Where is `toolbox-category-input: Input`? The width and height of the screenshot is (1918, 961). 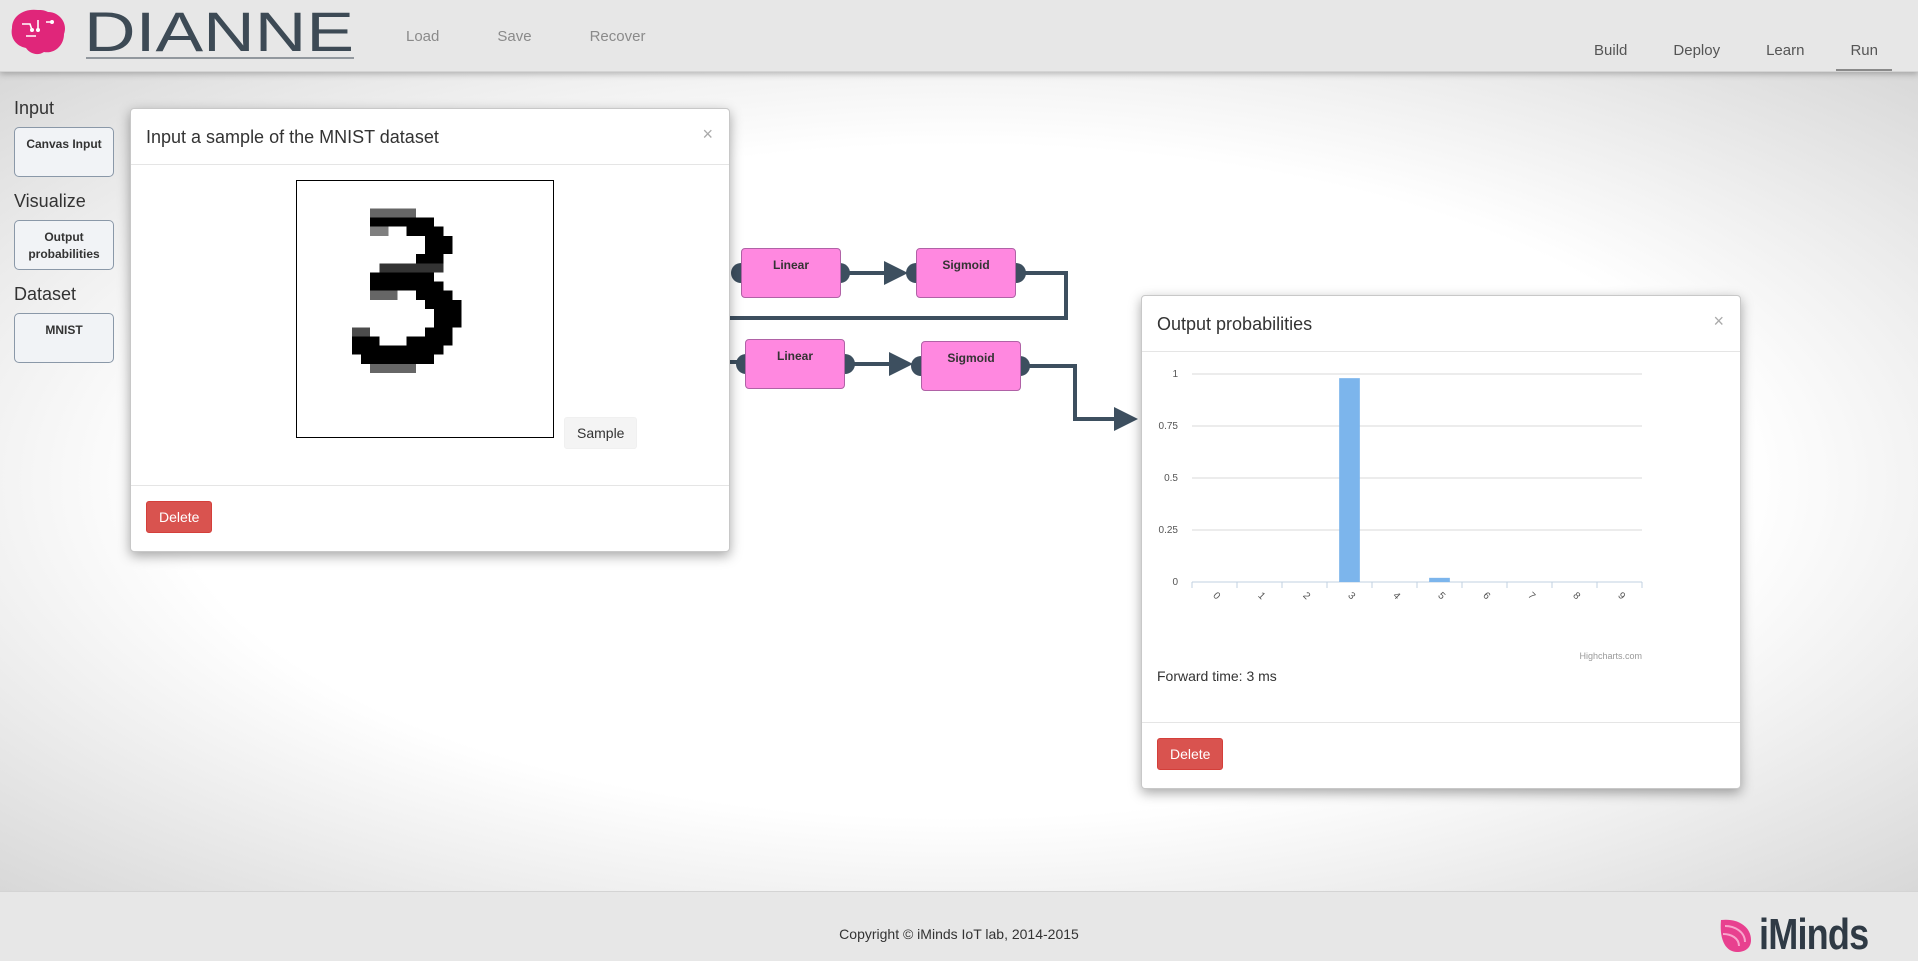
toolbox-category-input: Input is located at coordinates (34, 108).